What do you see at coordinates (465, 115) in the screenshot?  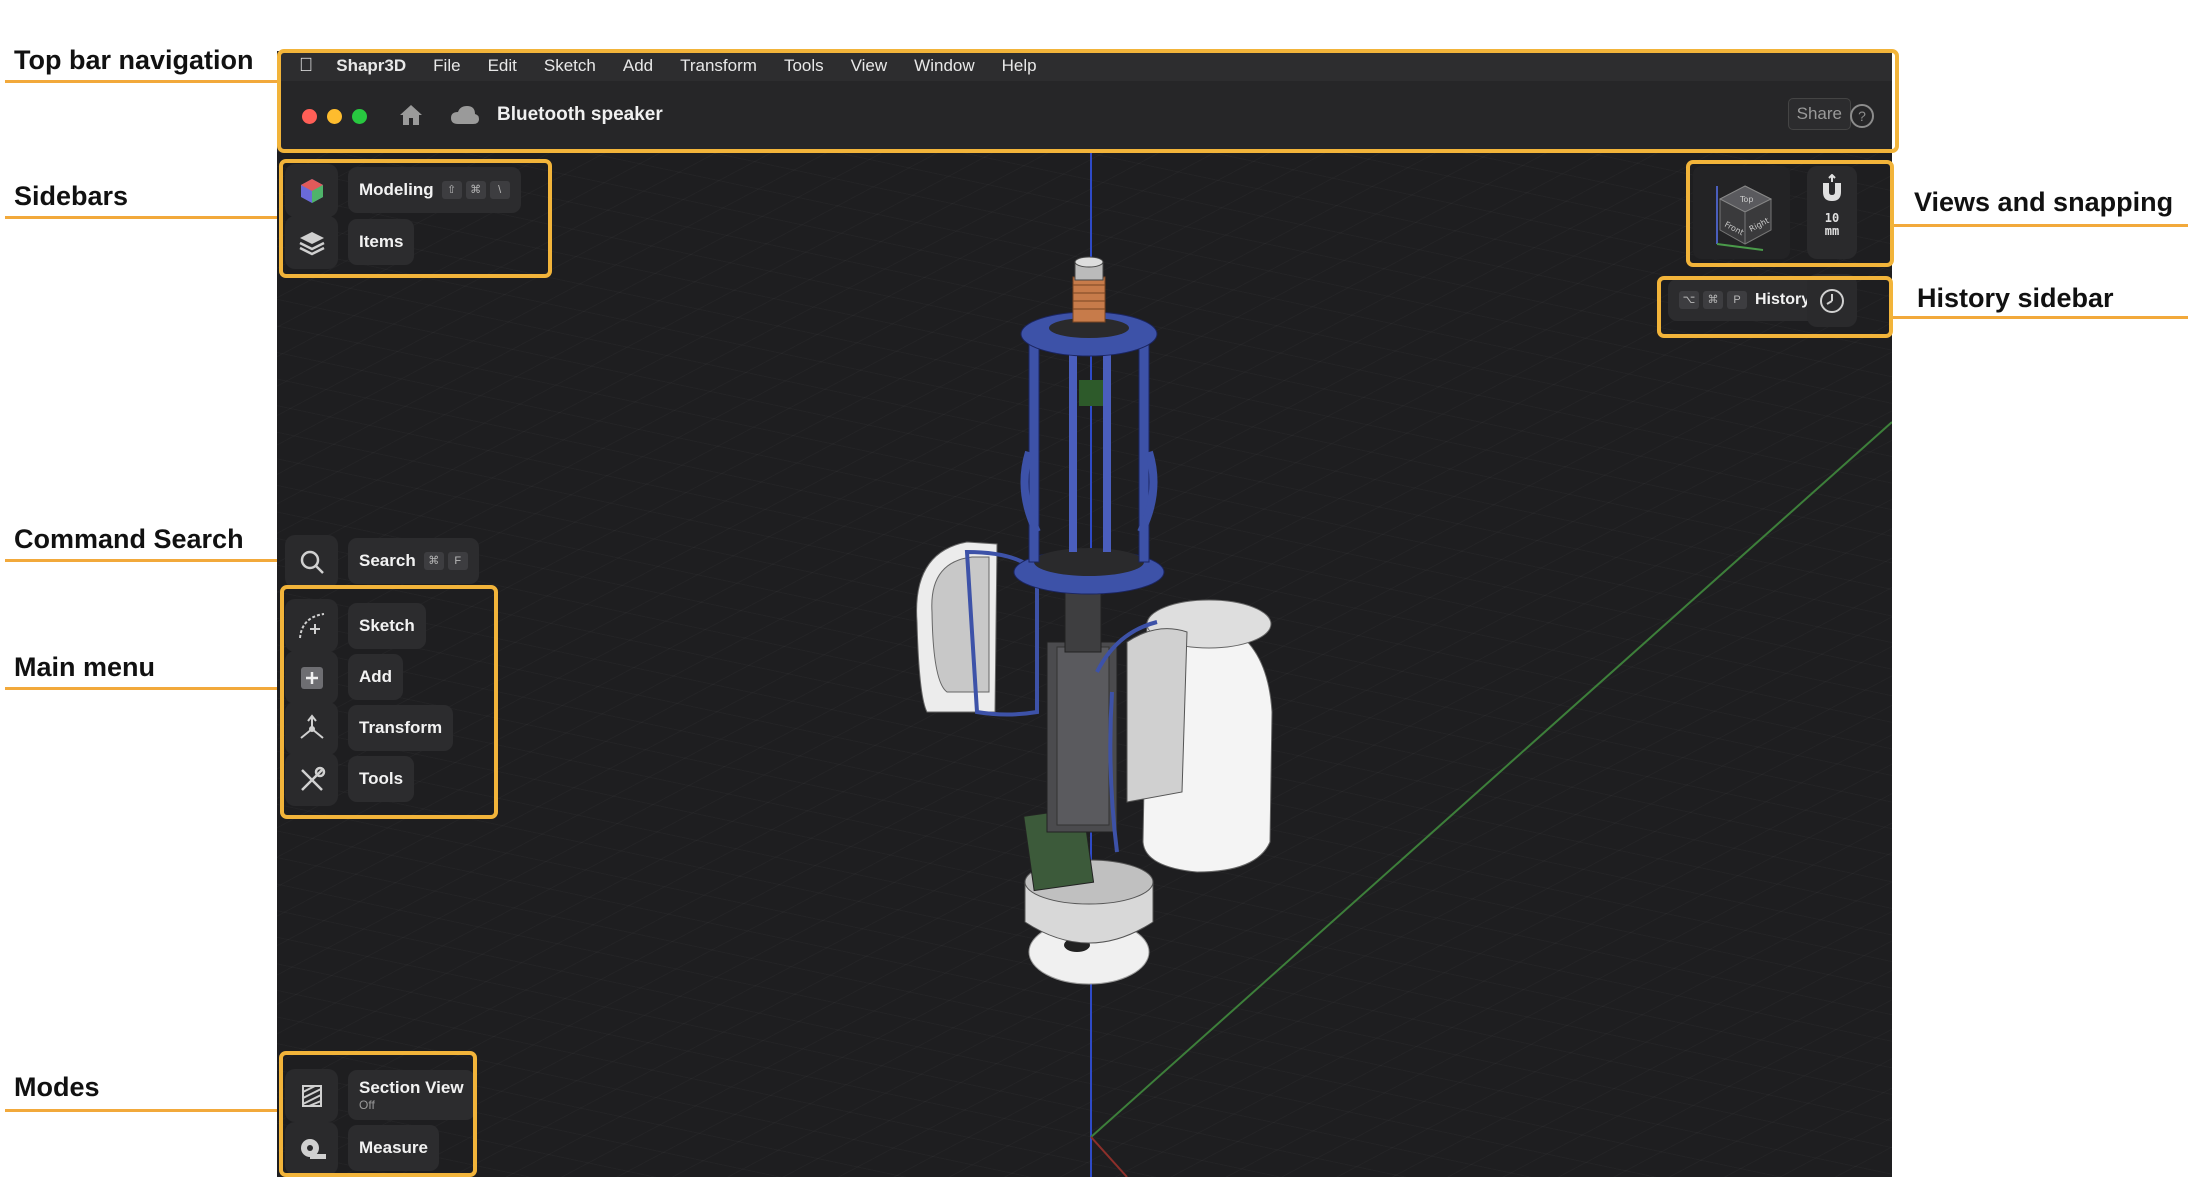 I see `cloud-icon` at bounding box center [465, 115].